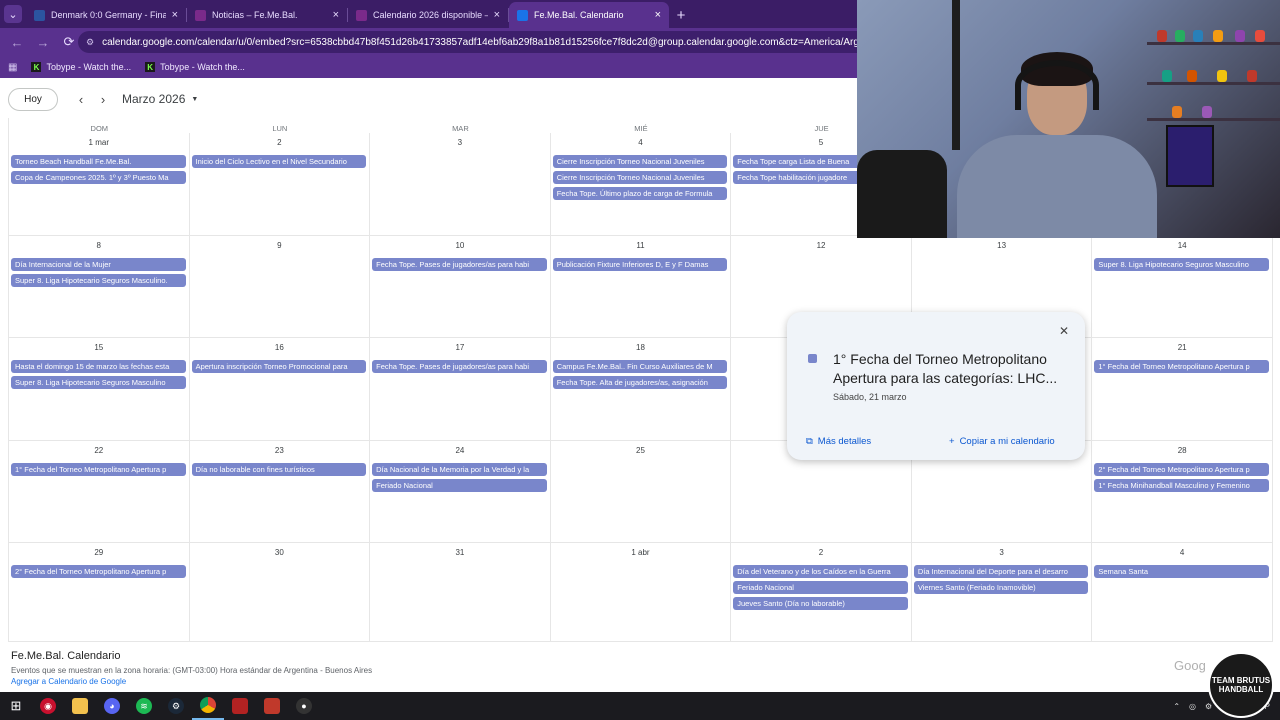 This screenshot has height=720, width=1280. Describe the element at coordinates (43, 42) in the screenshot. I see `forward-button: →` at that location.